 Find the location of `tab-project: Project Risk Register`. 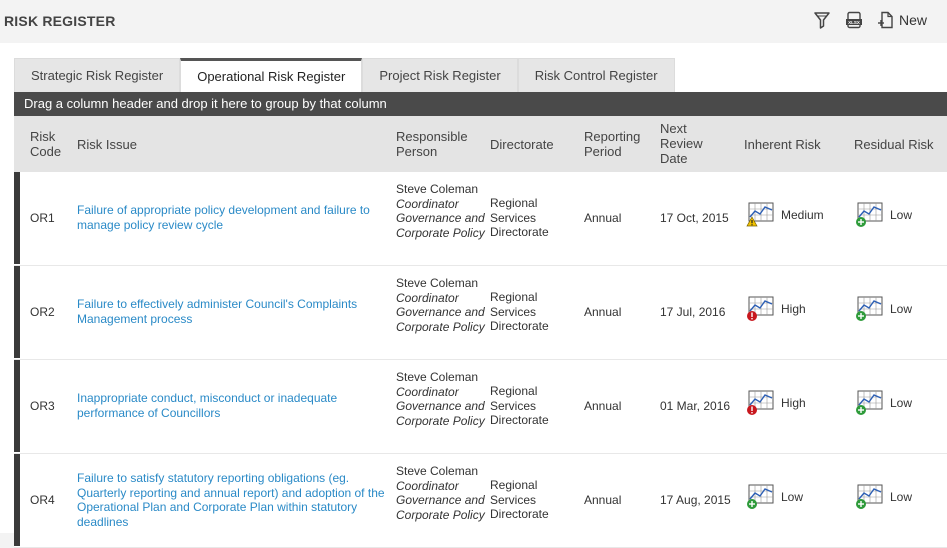

tab-project: Project Risk Register is located at coordinates (440, 75).